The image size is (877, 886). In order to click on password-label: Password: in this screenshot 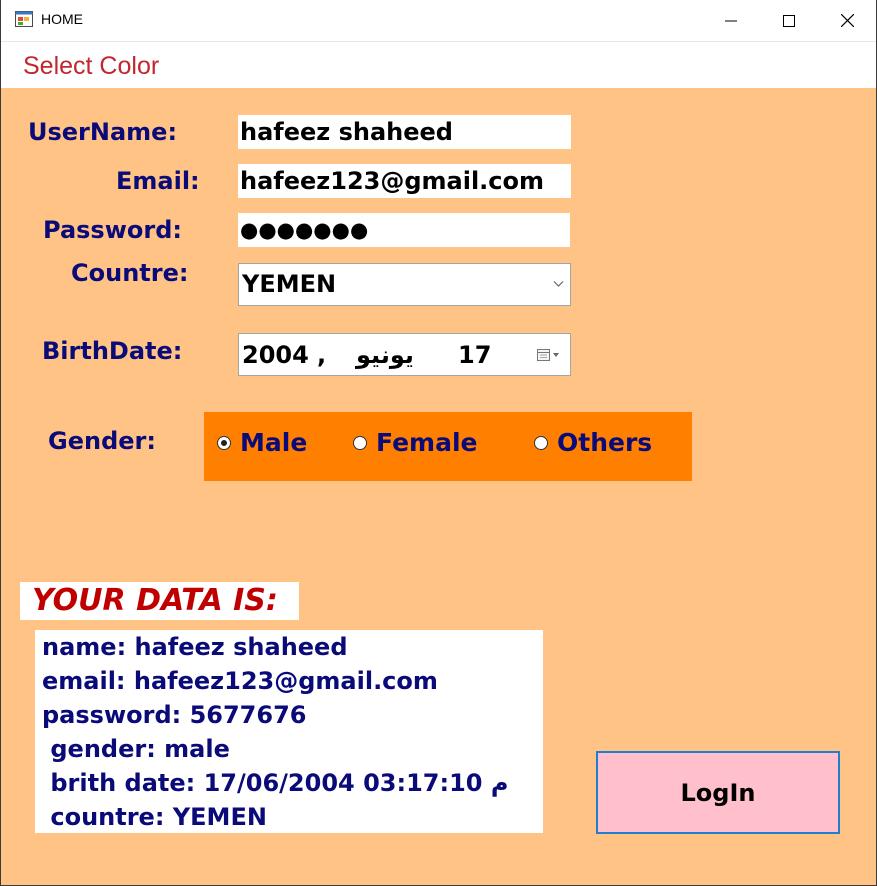, I will do `click(112, 230)`.